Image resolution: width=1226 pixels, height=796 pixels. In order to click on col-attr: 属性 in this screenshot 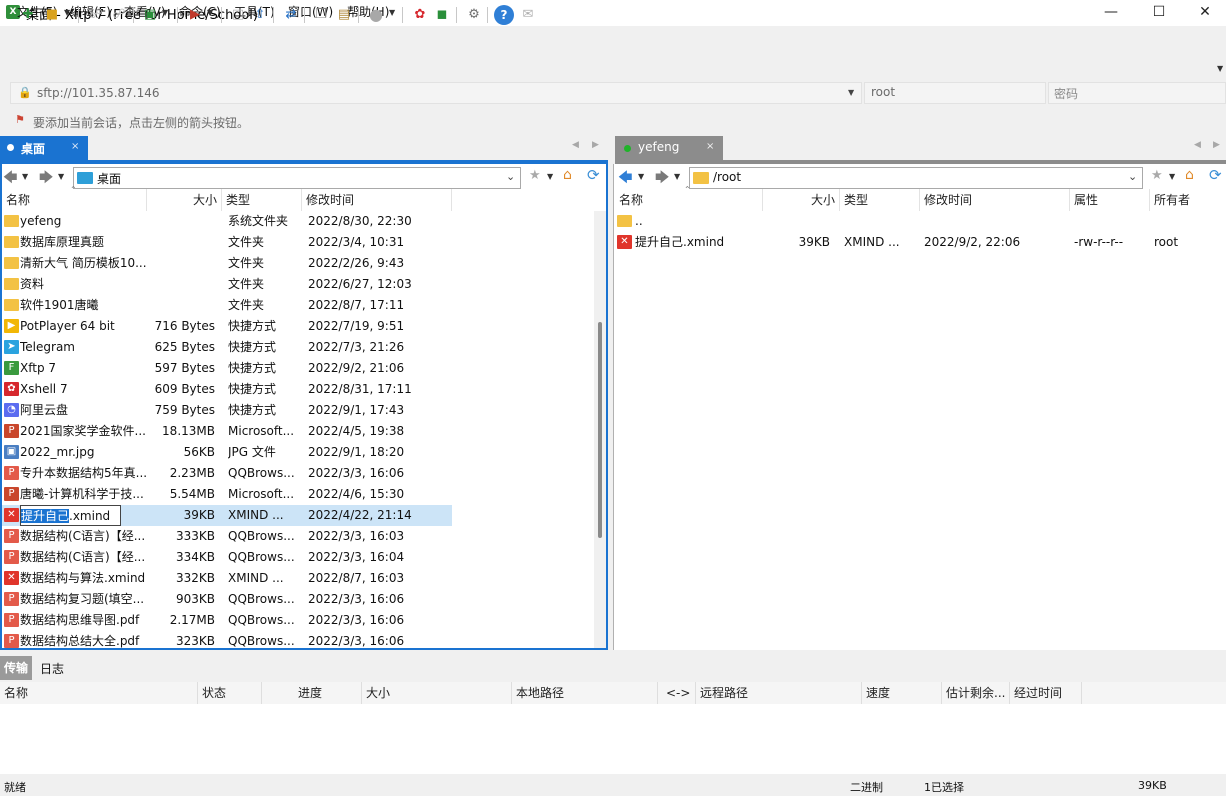, I will do `click(1110, 200)`.